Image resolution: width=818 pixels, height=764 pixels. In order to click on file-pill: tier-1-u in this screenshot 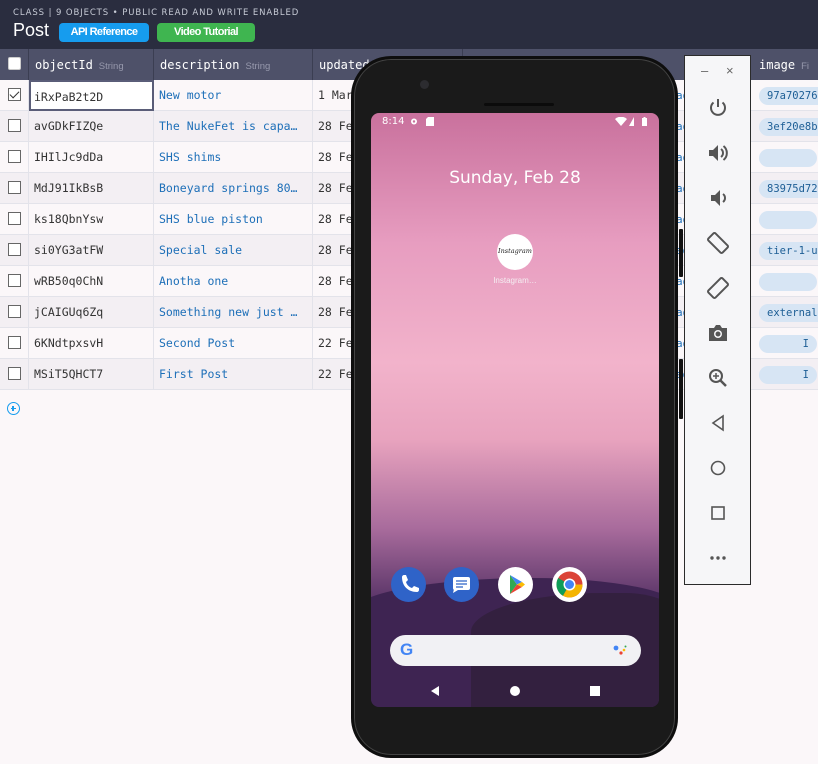, I will do `click(788, 250)`.